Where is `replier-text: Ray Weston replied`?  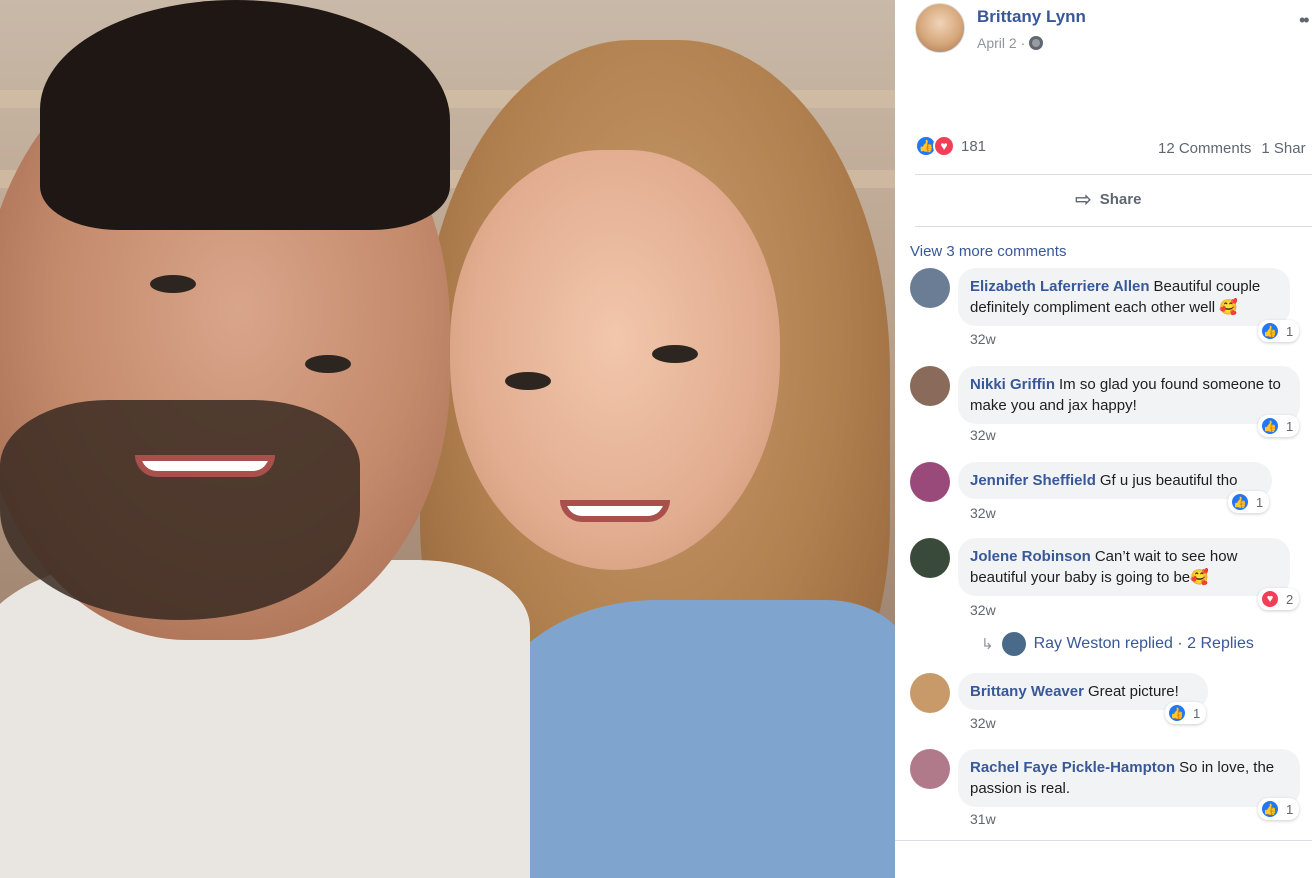
replier-text: Ray Weston replied is located at coordinates (1103, 643).